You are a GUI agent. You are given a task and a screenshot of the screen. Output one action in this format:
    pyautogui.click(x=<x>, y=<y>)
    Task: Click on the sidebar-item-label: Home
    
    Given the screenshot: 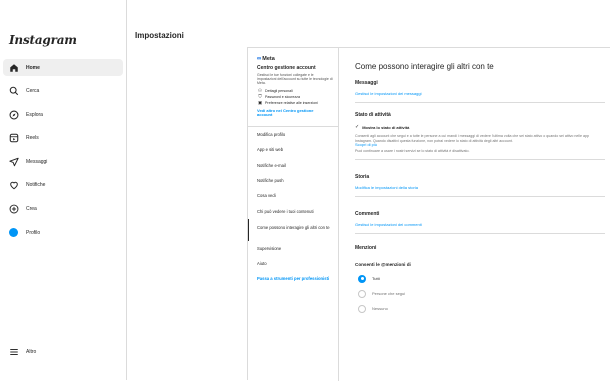 What is the action you would take?
    pyautogui.click(x=33, y=67)
    